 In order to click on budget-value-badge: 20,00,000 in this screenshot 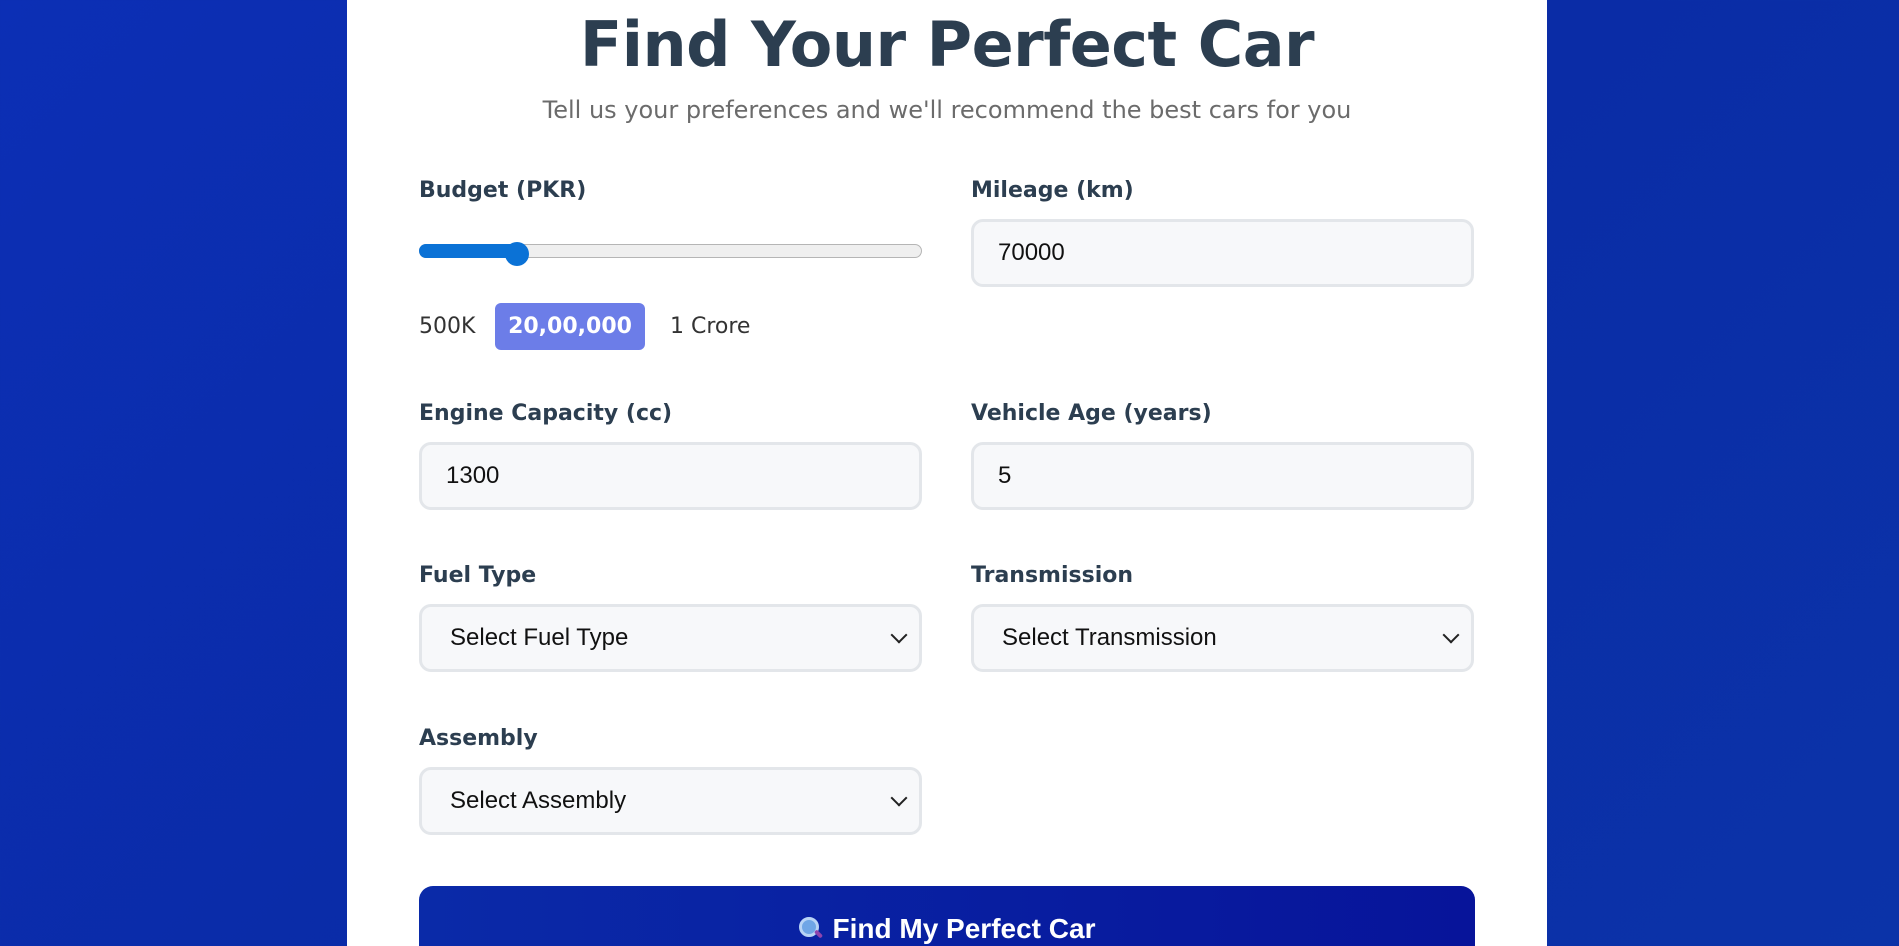, I will do `click(570, 326)`.